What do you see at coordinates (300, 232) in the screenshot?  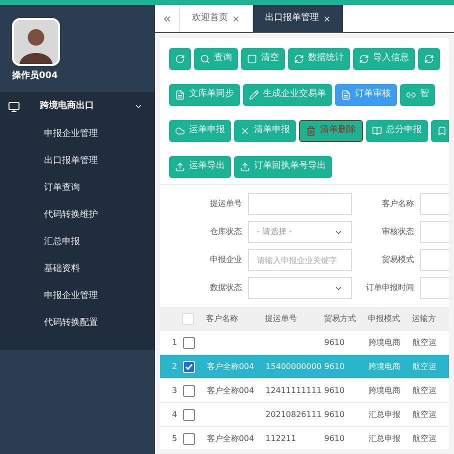 I see `select-field: - 请选择 -` at bounding box center [300, 232].